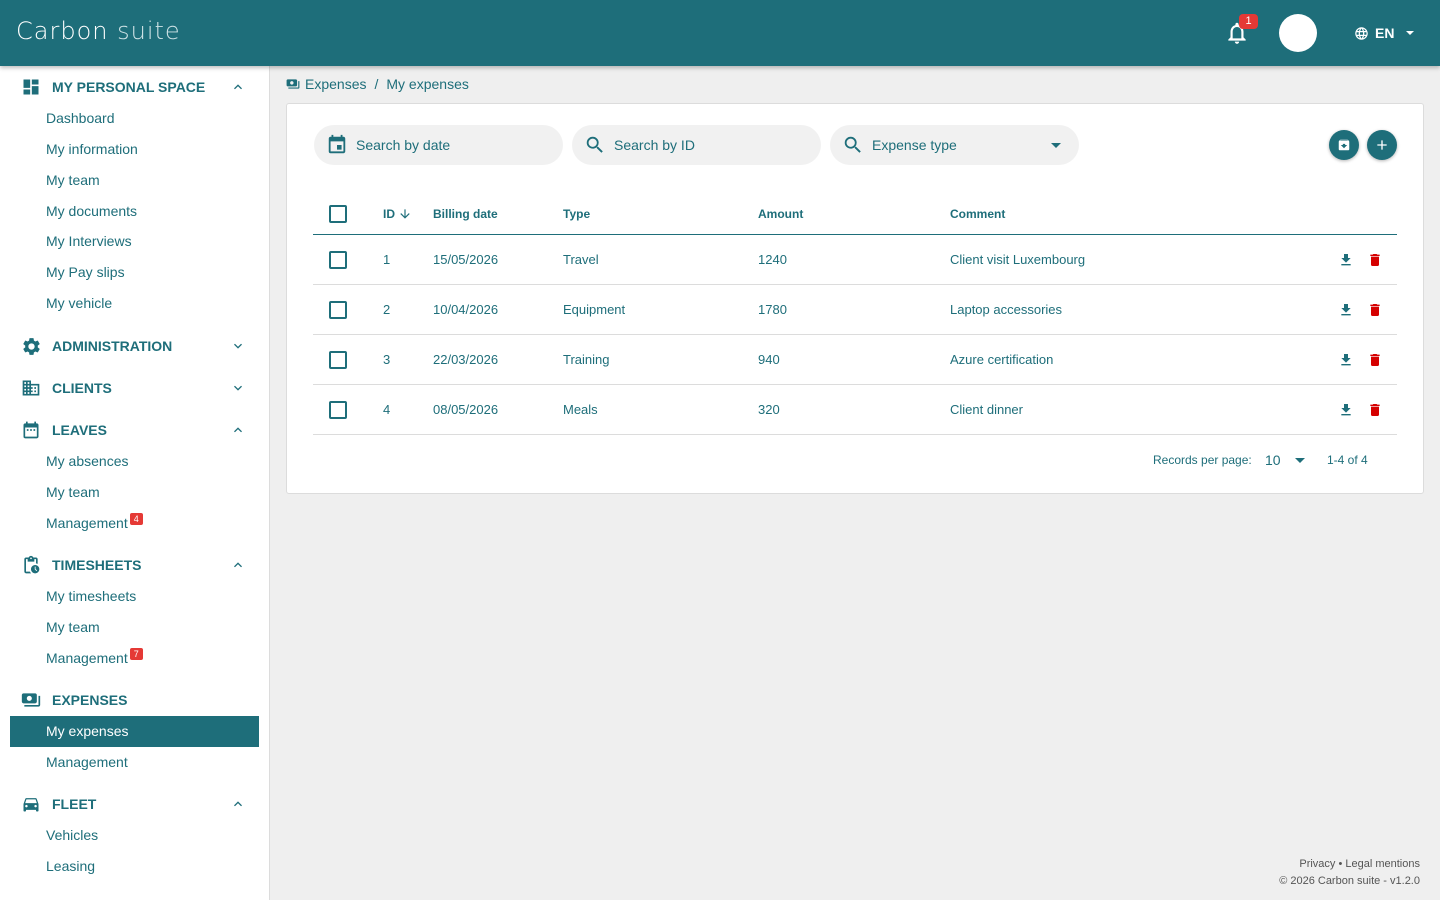 The height and width of the screenshot is (900, 1440). I want to click on section-timesheets: TIMESHEETS, so click(140, 565).